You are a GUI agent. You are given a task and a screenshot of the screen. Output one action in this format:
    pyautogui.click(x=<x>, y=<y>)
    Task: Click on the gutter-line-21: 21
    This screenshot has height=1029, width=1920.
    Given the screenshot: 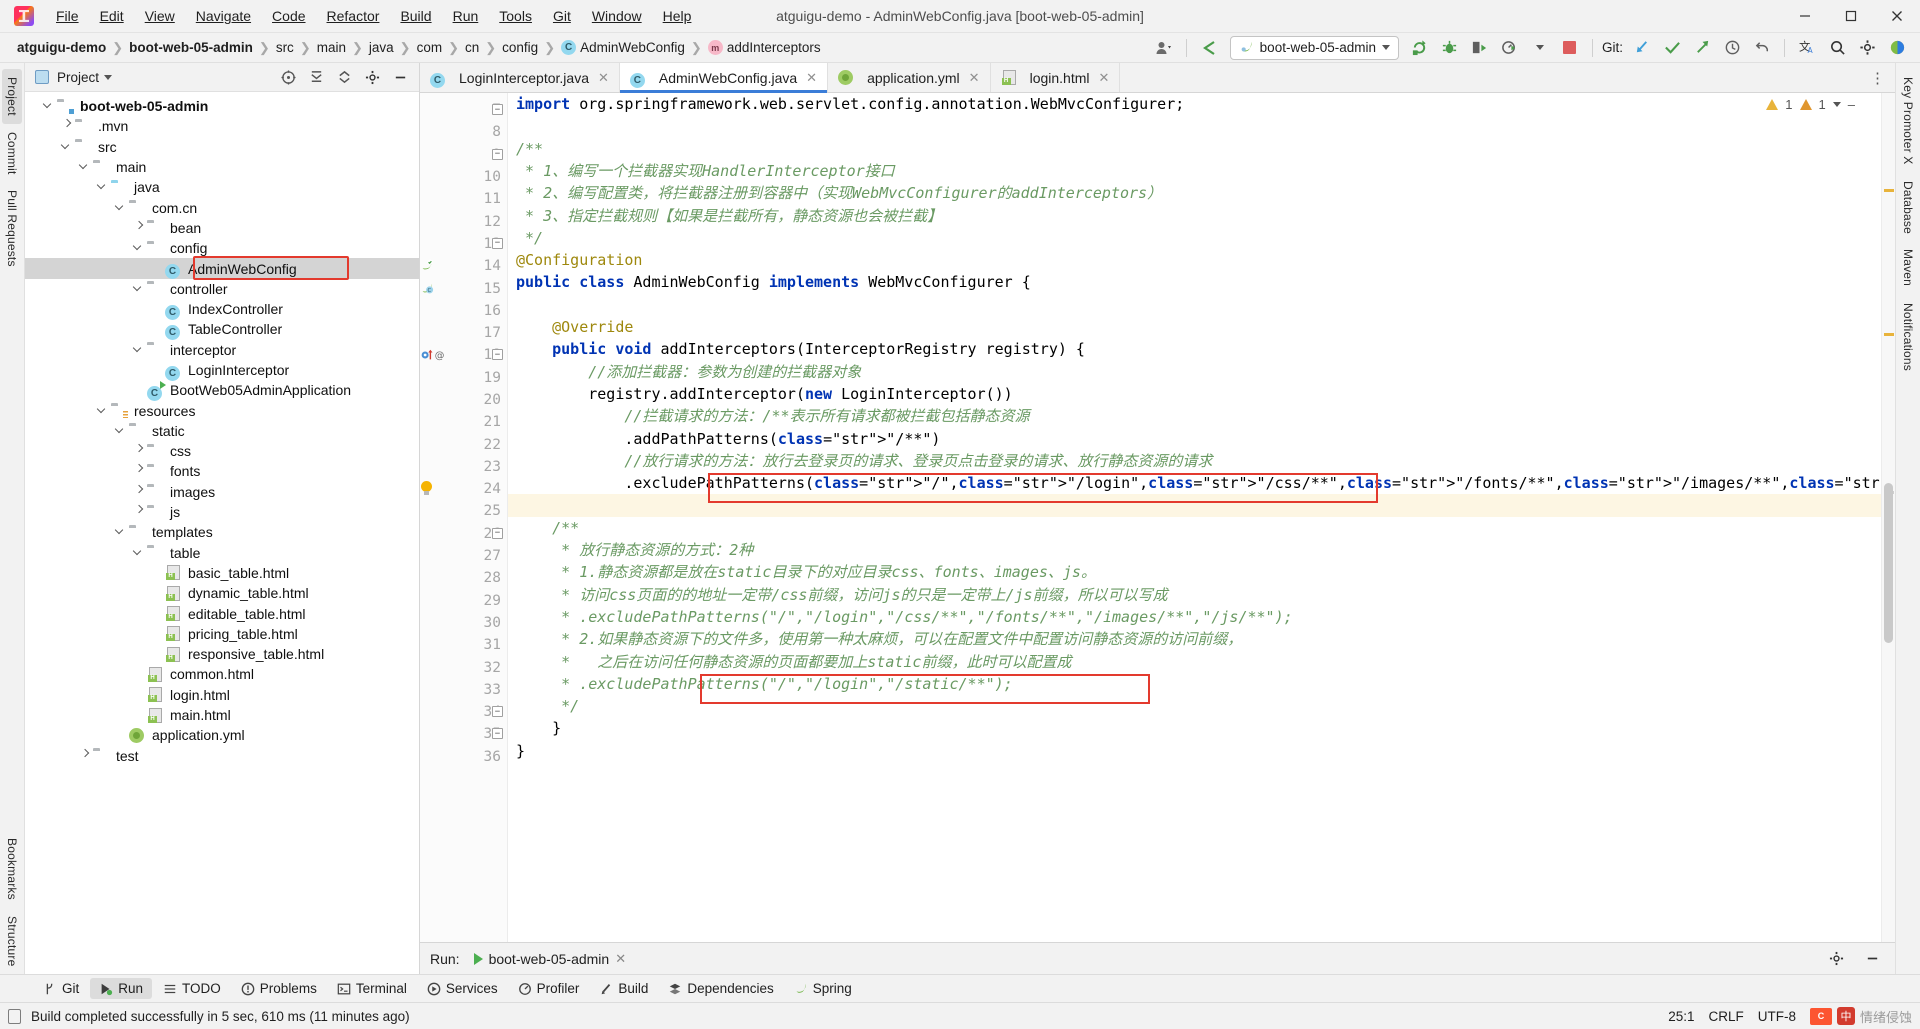 What is the action you would take?
    pyautogui.click(x=463, y=422)
    